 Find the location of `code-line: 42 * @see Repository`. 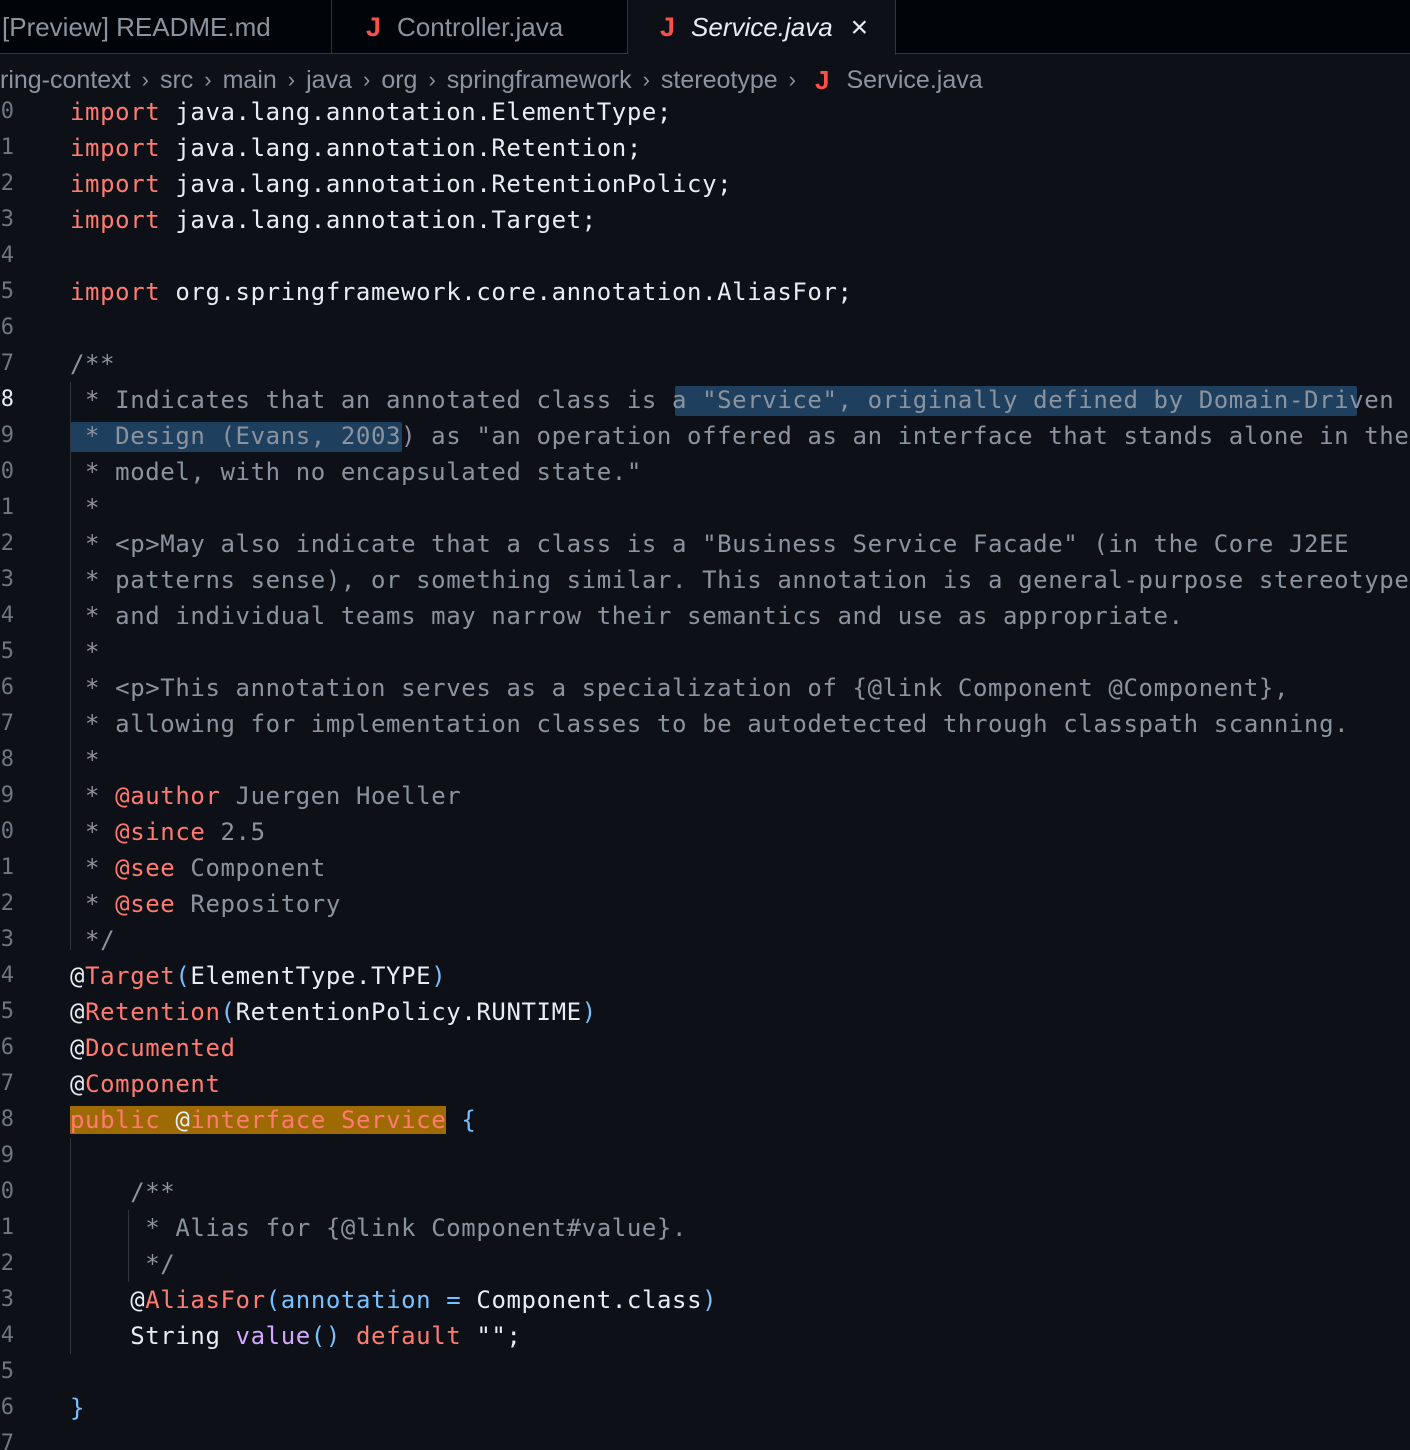

code-line: 42 * @see Repository is located at coordinates (705, 904).